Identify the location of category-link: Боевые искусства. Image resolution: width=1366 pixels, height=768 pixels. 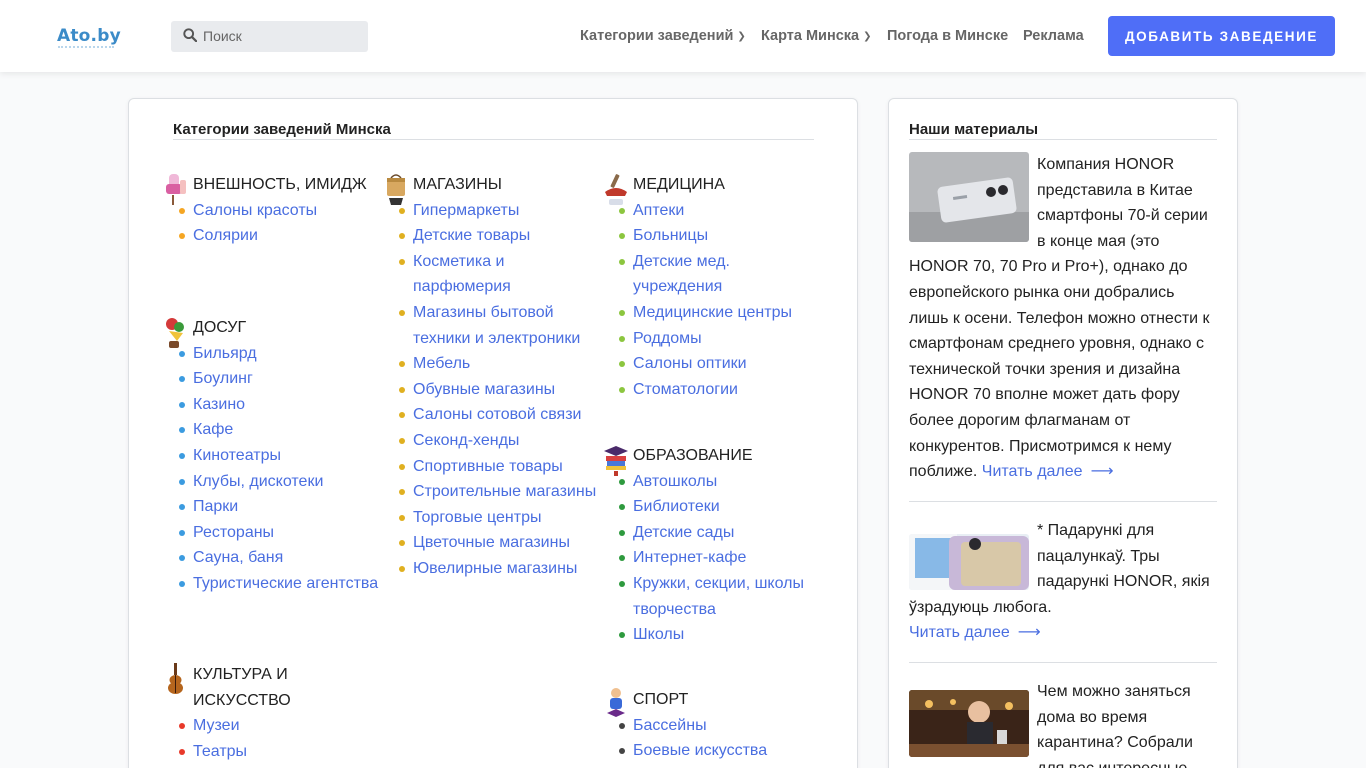
(721, 751).